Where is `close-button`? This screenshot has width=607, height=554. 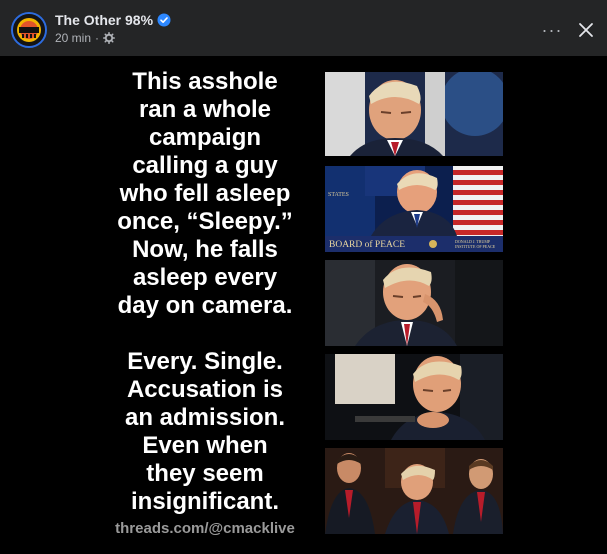
close-button is located at coordinates (586, 30).